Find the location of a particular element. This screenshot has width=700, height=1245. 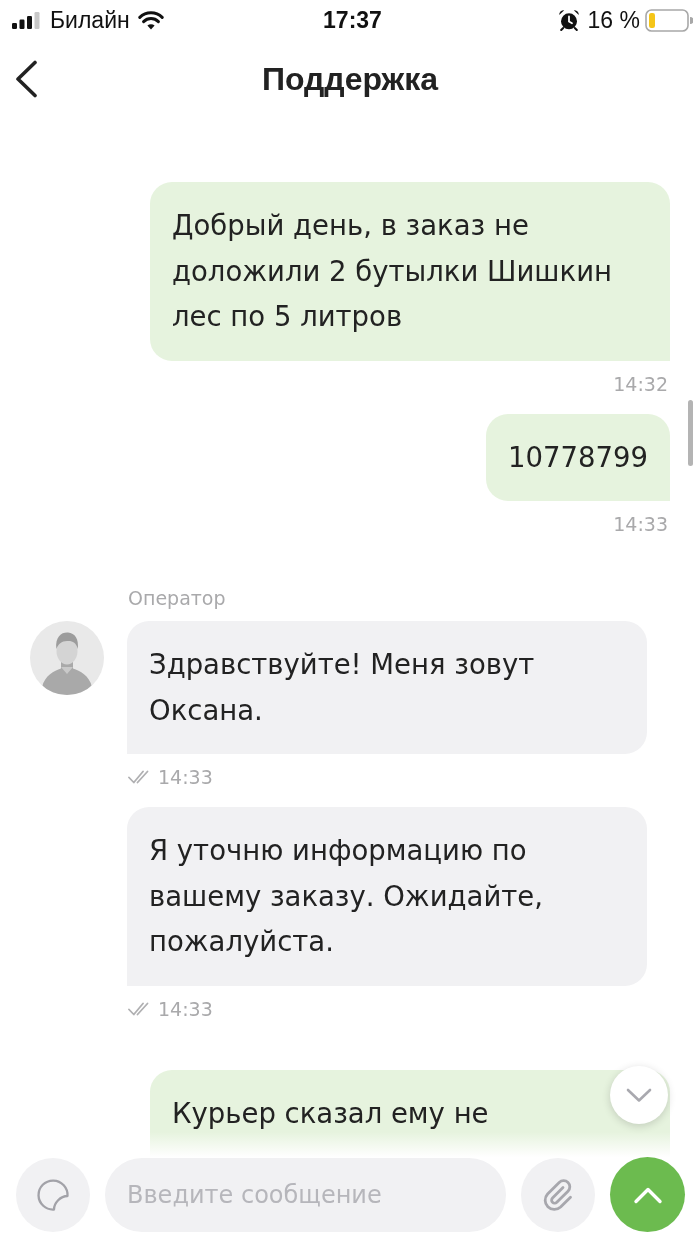

message-input: Введите сообщение is located at coordinates (305, 1194).